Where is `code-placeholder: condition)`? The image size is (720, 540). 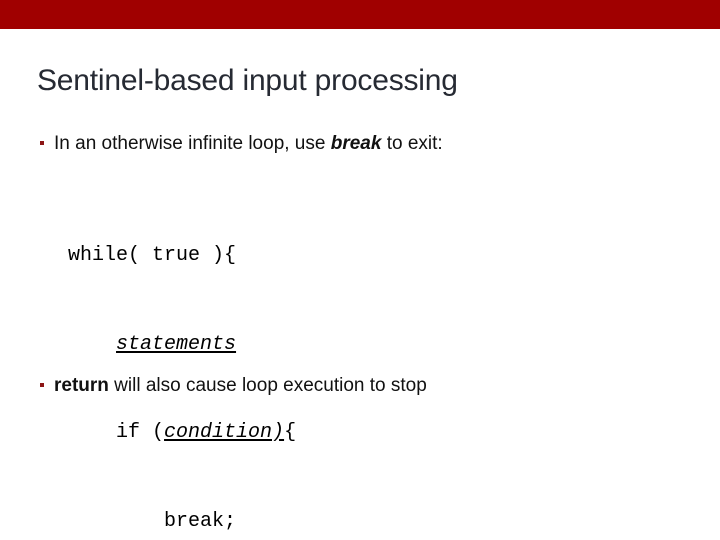
code-placeholder: condition) is located at coordinates (224, 432).